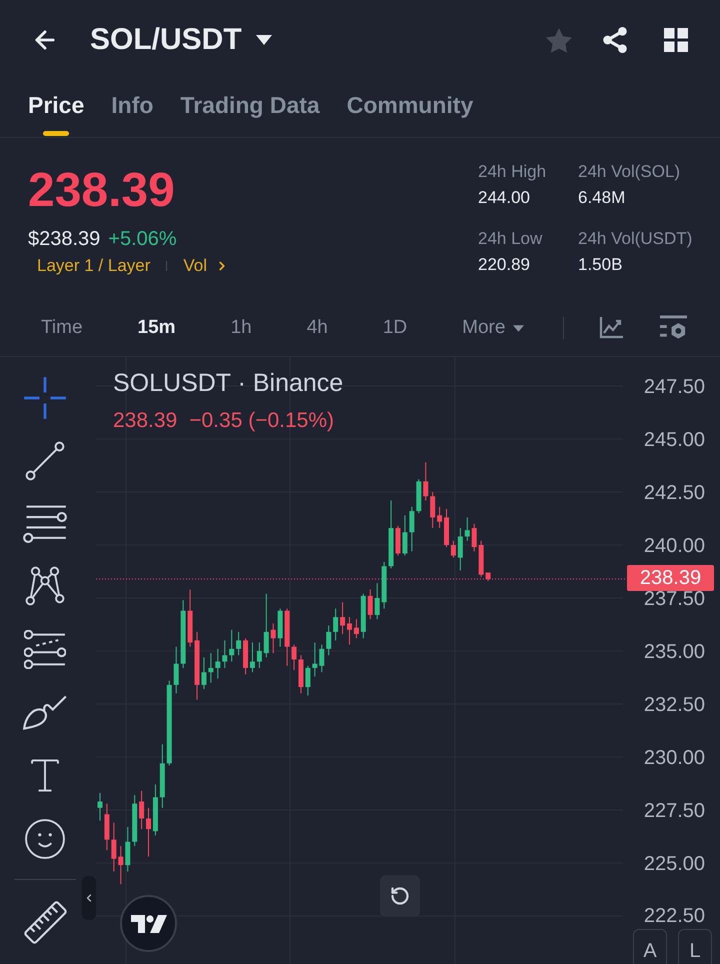  What do you see at coordinates (45, 586) in the screenshot?
I see `connected-nodes-icon` at bounding box center [45, 586].